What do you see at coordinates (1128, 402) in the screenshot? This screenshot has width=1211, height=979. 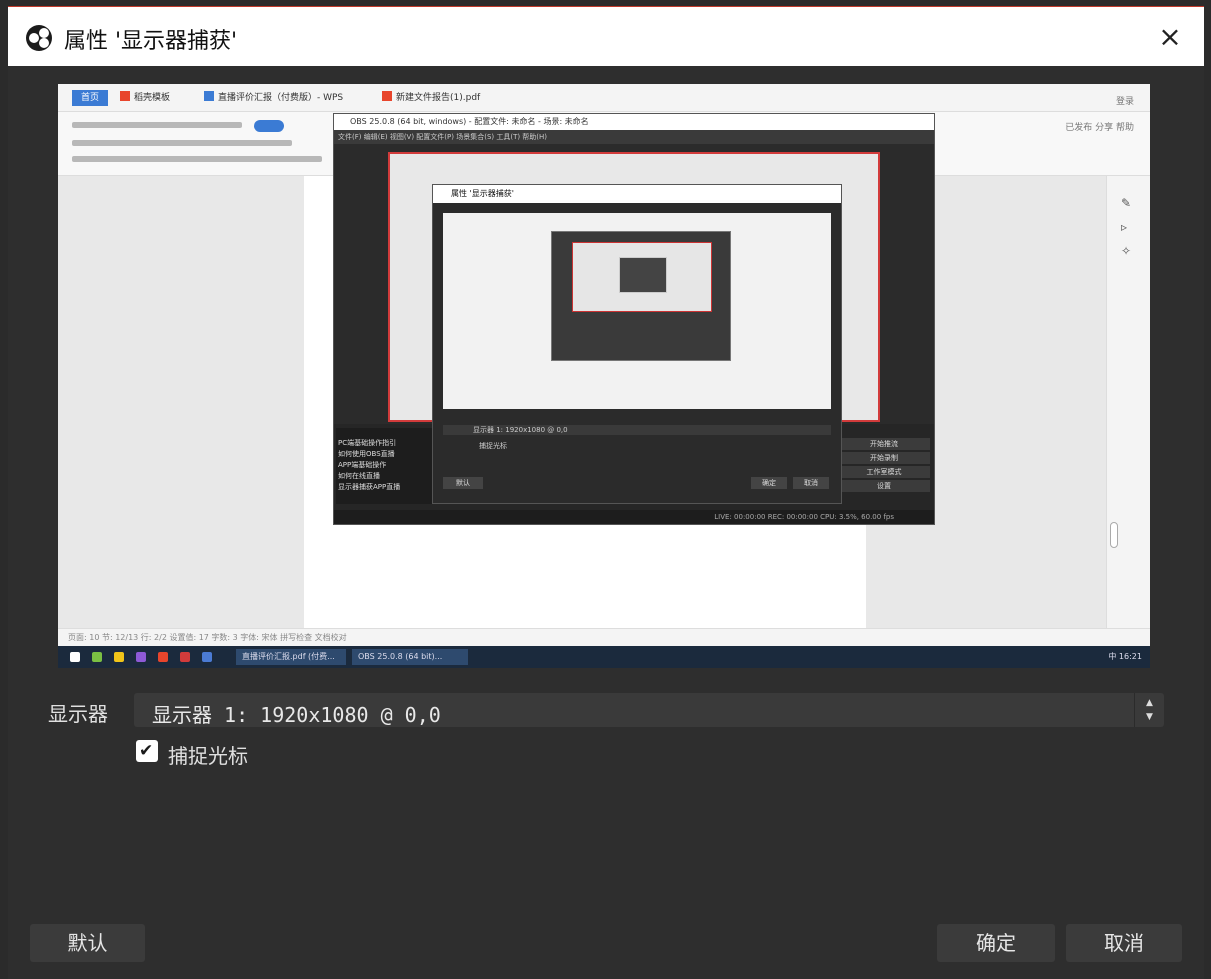 I see `wps-side-panel: ✎ ▹ ✧` at bounding box center [1128, 402].